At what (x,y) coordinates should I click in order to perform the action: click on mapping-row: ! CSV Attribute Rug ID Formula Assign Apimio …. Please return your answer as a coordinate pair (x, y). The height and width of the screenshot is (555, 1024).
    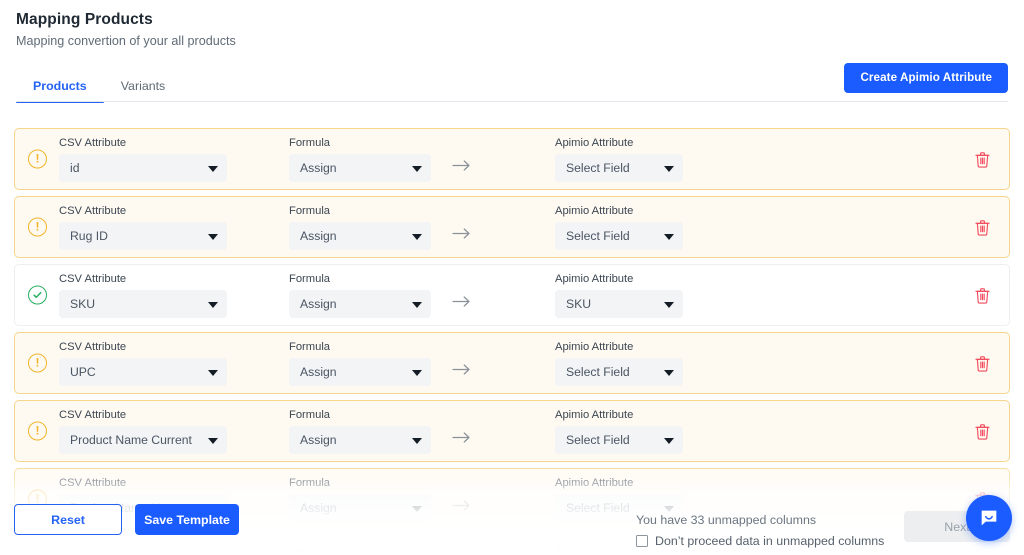
    Looking at the image, I should click on (512, 227).